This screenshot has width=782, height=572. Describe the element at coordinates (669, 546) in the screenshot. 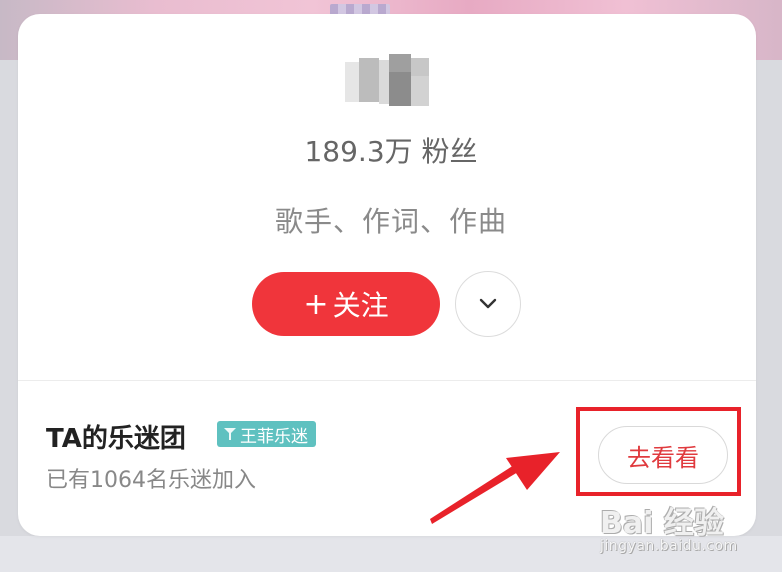

I see `watermark-url: jingyan.baidu.com` at that location.